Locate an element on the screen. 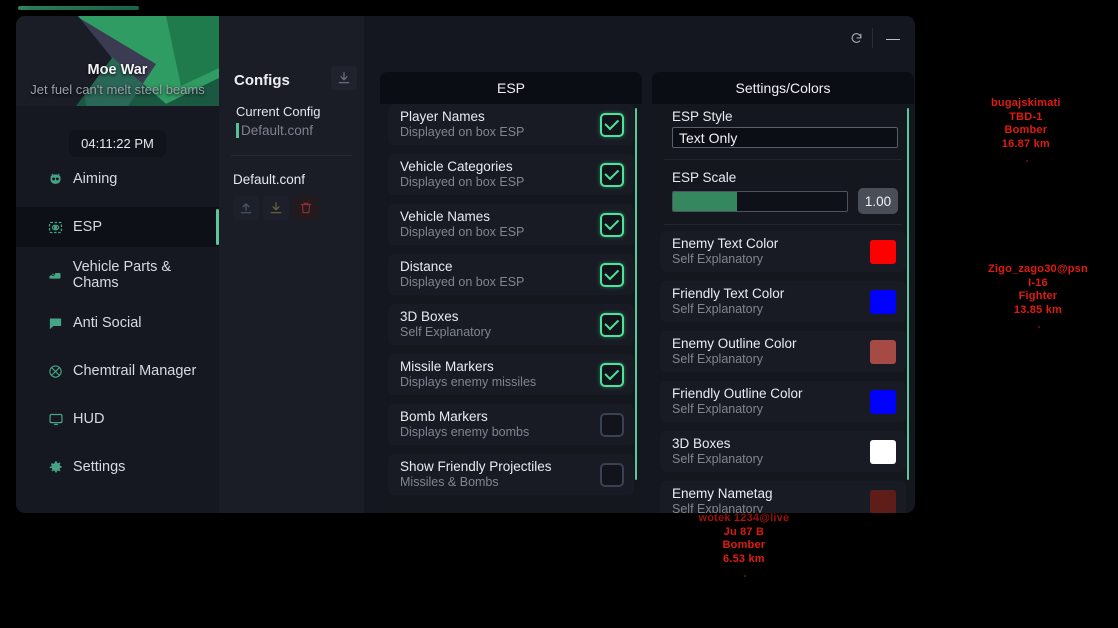 This screenshot has height=628, width=1118. row-texts: Bomb Markers Displays enemy bombs is located at coordinates (464, 424).